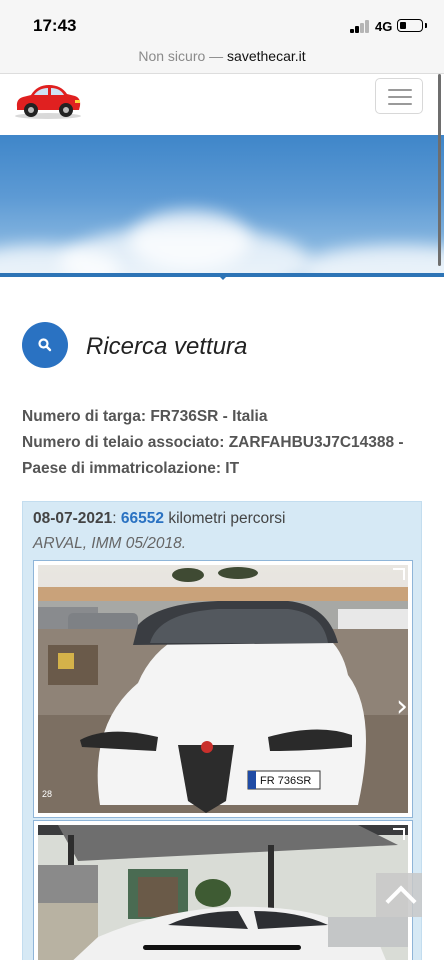 The width and height of the screenshot is (444, 960). Describe the element at coordinates (399, 96) in the screenshot. I see `hamburger-icon` at that location.